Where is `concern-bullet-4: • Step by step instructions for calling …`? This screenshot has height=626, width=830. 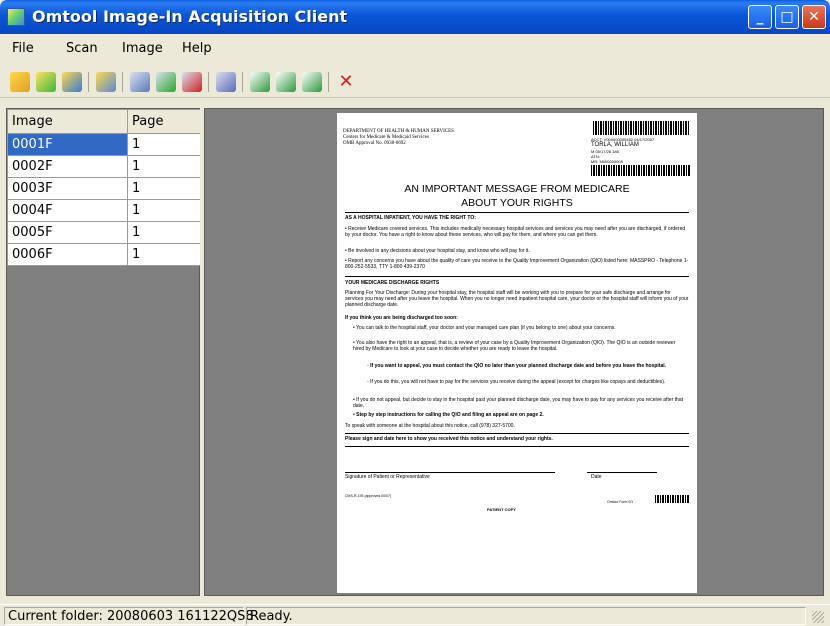 concern-bullet-4: • Step by step instructions for calling … is located at coordinates (448, 415).